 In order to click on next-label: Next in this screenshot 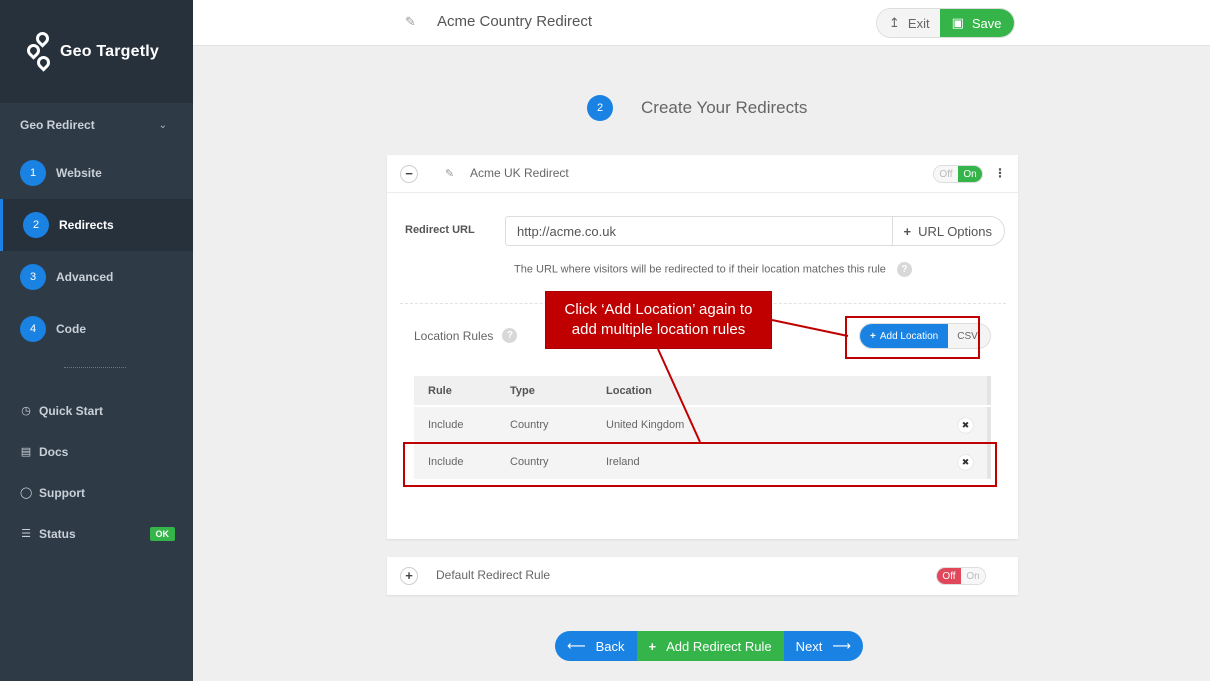, I will do `click(809, 646)`.